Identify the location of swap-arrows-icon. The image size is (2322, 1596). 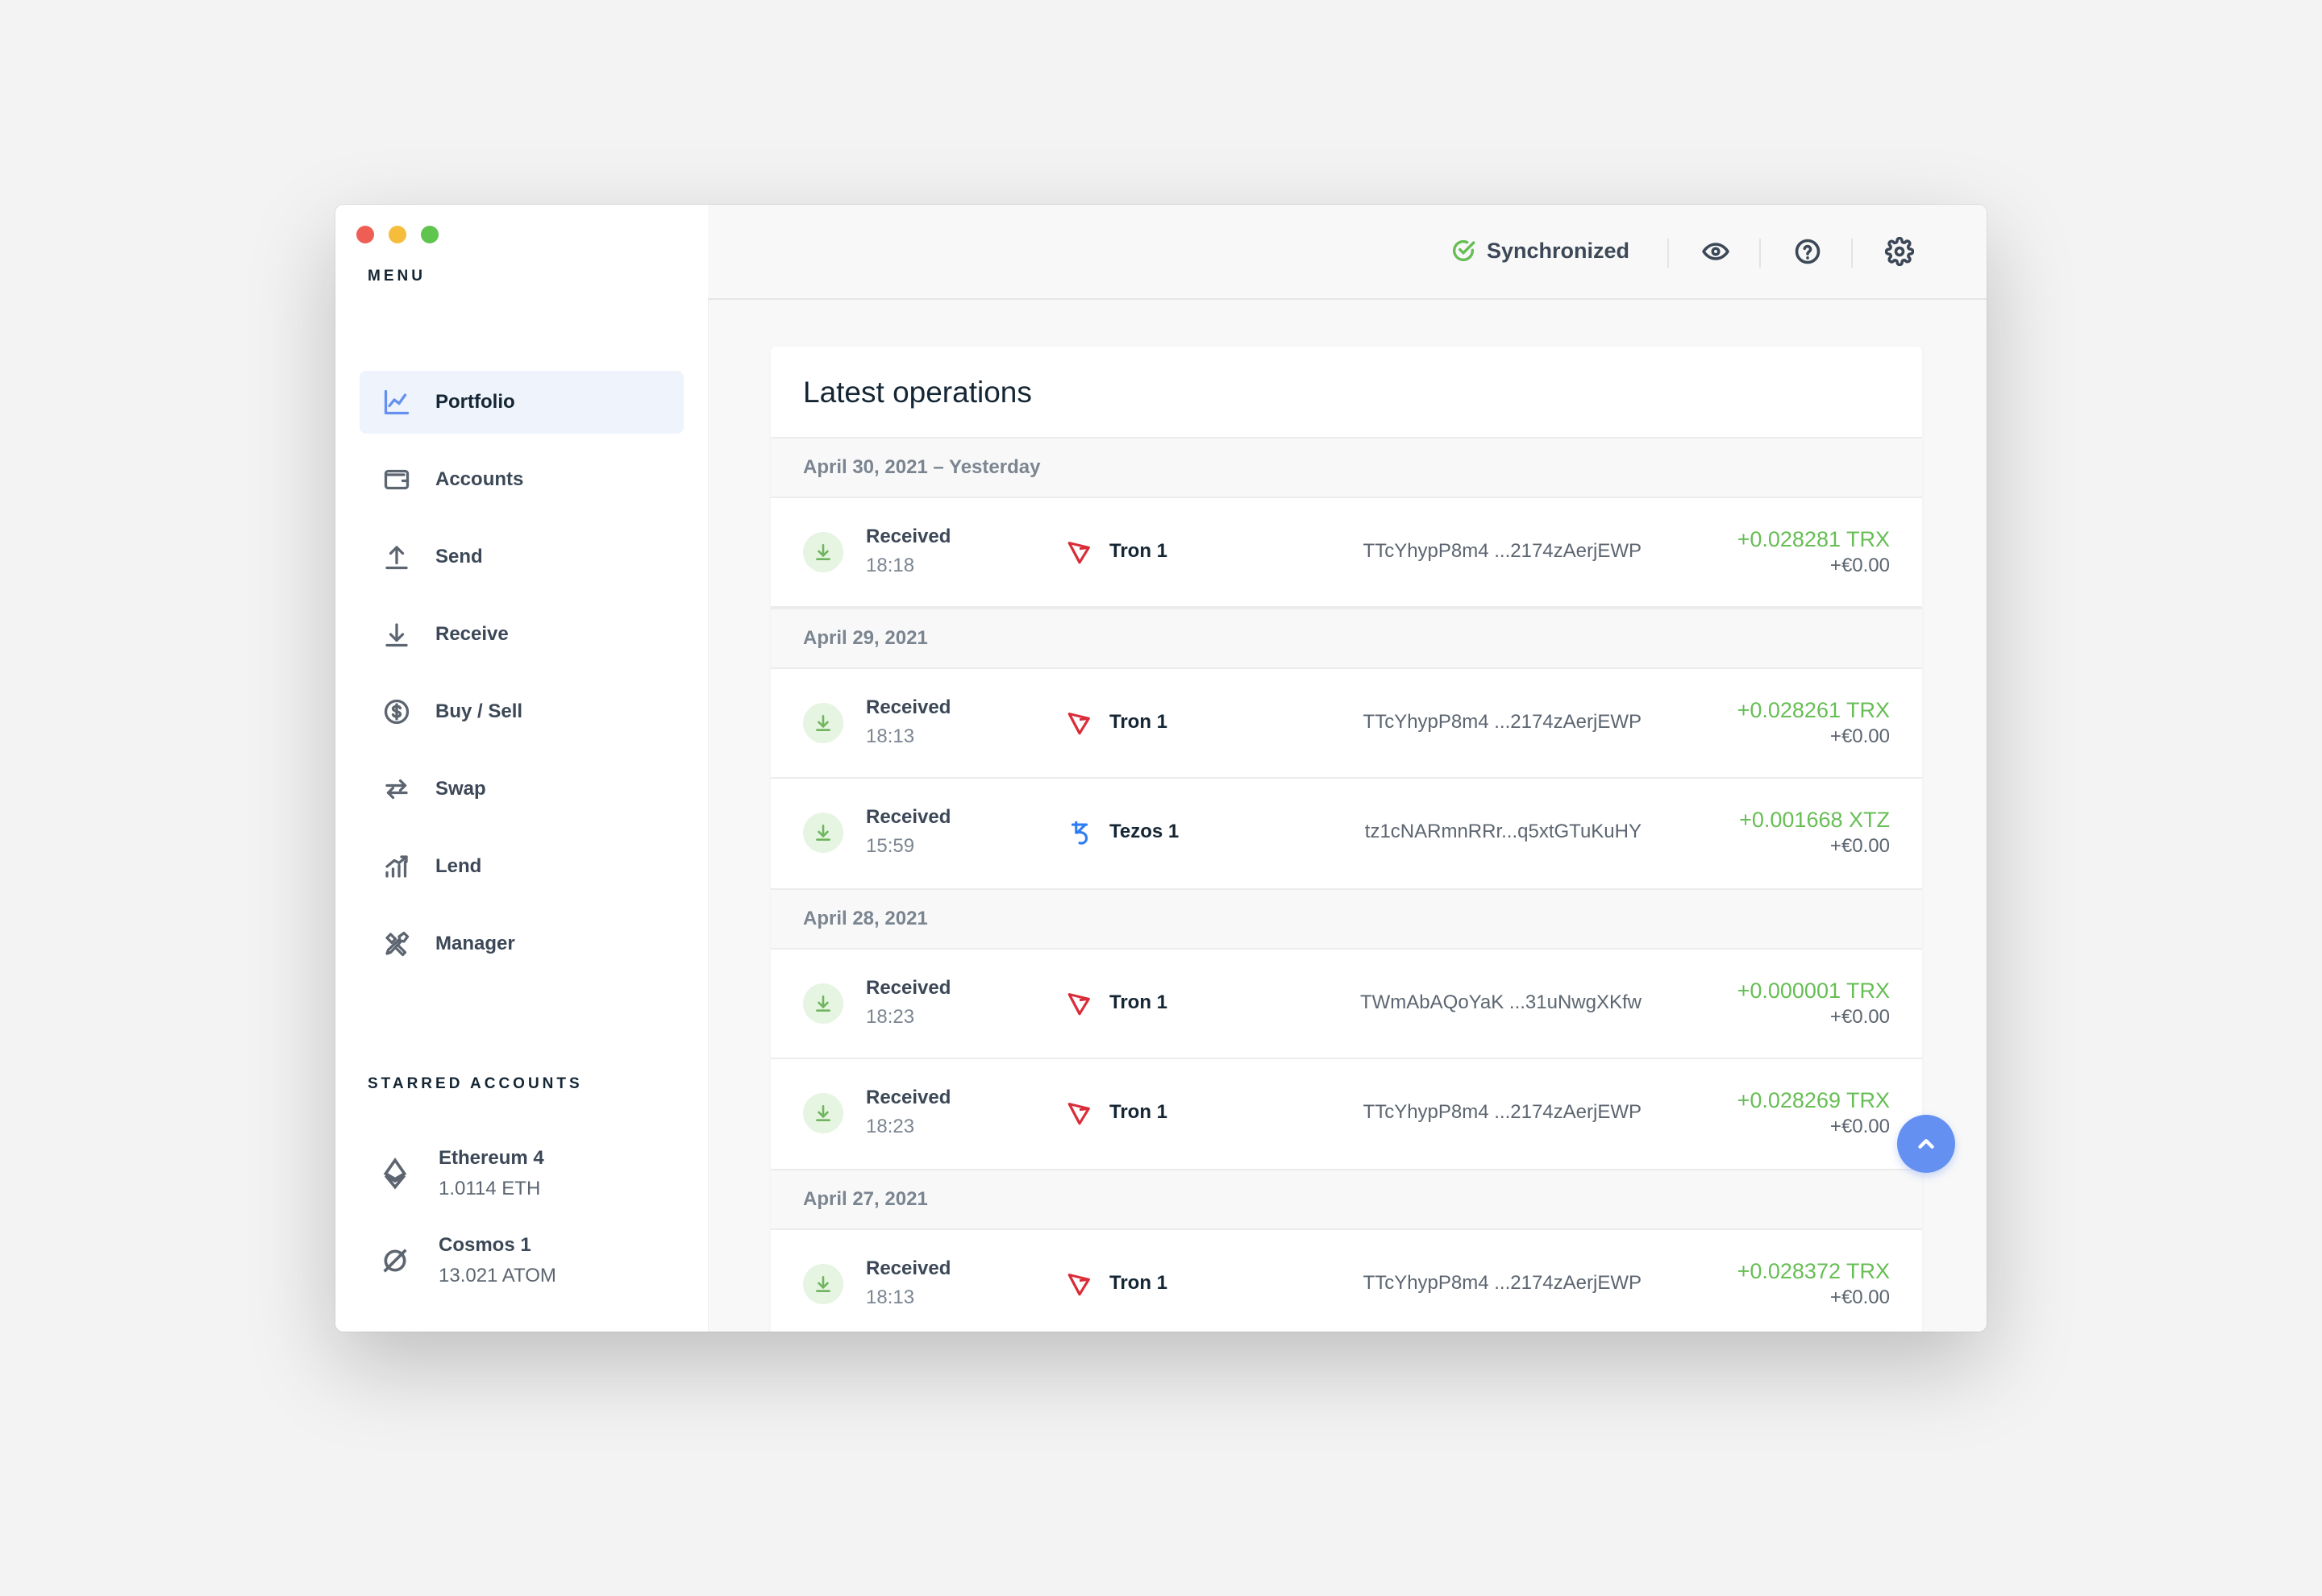
(396, 789).